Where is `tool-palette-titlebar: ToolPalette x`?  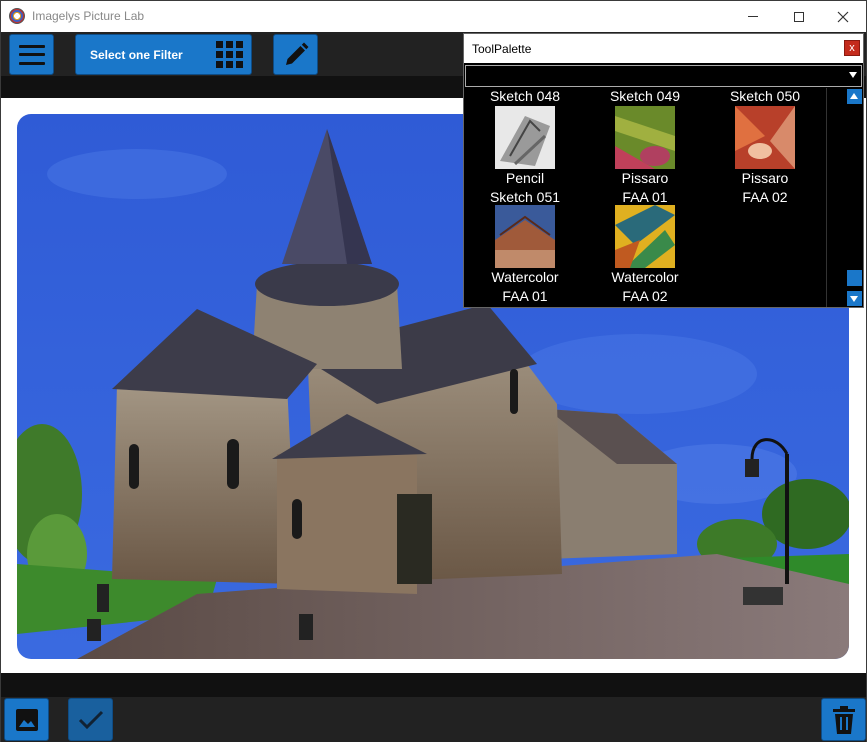 tool-palette-titlebar: ToolPalette x is located at coordinates (663, 48).